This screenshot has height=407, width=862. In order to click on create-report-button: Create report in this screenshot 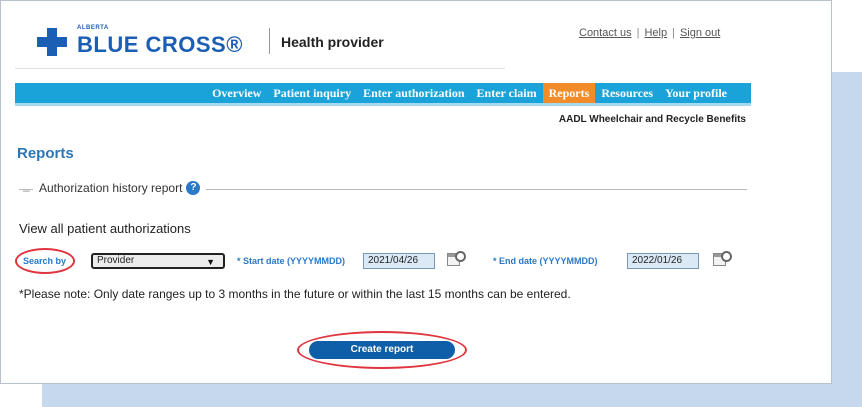, I will do `click(382, 350)`.